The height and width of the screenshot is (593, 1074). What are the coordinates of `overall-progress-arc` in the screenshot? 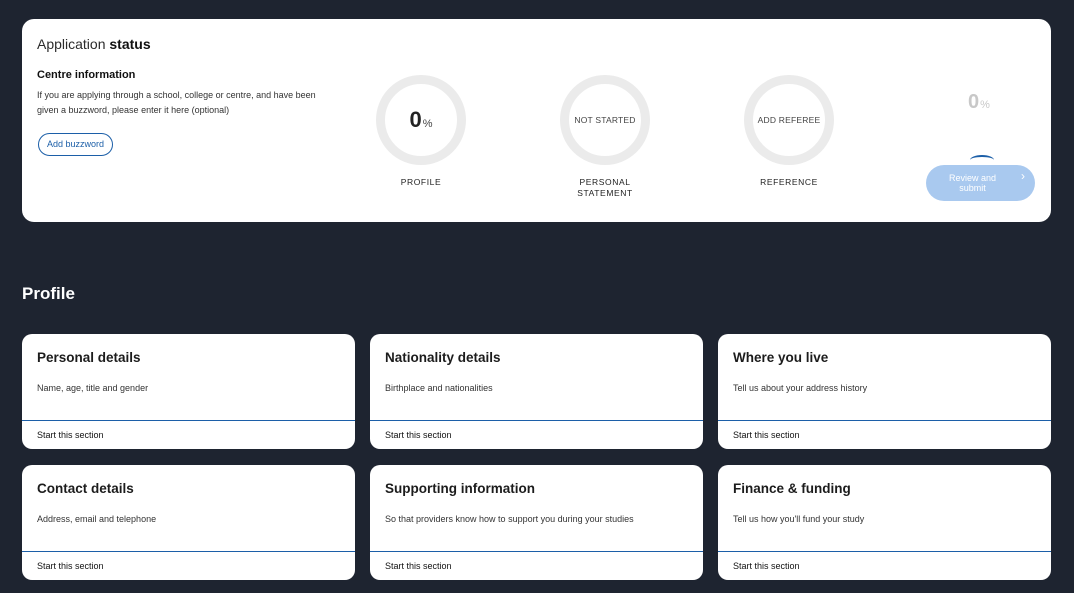 It's located at (982, 160).